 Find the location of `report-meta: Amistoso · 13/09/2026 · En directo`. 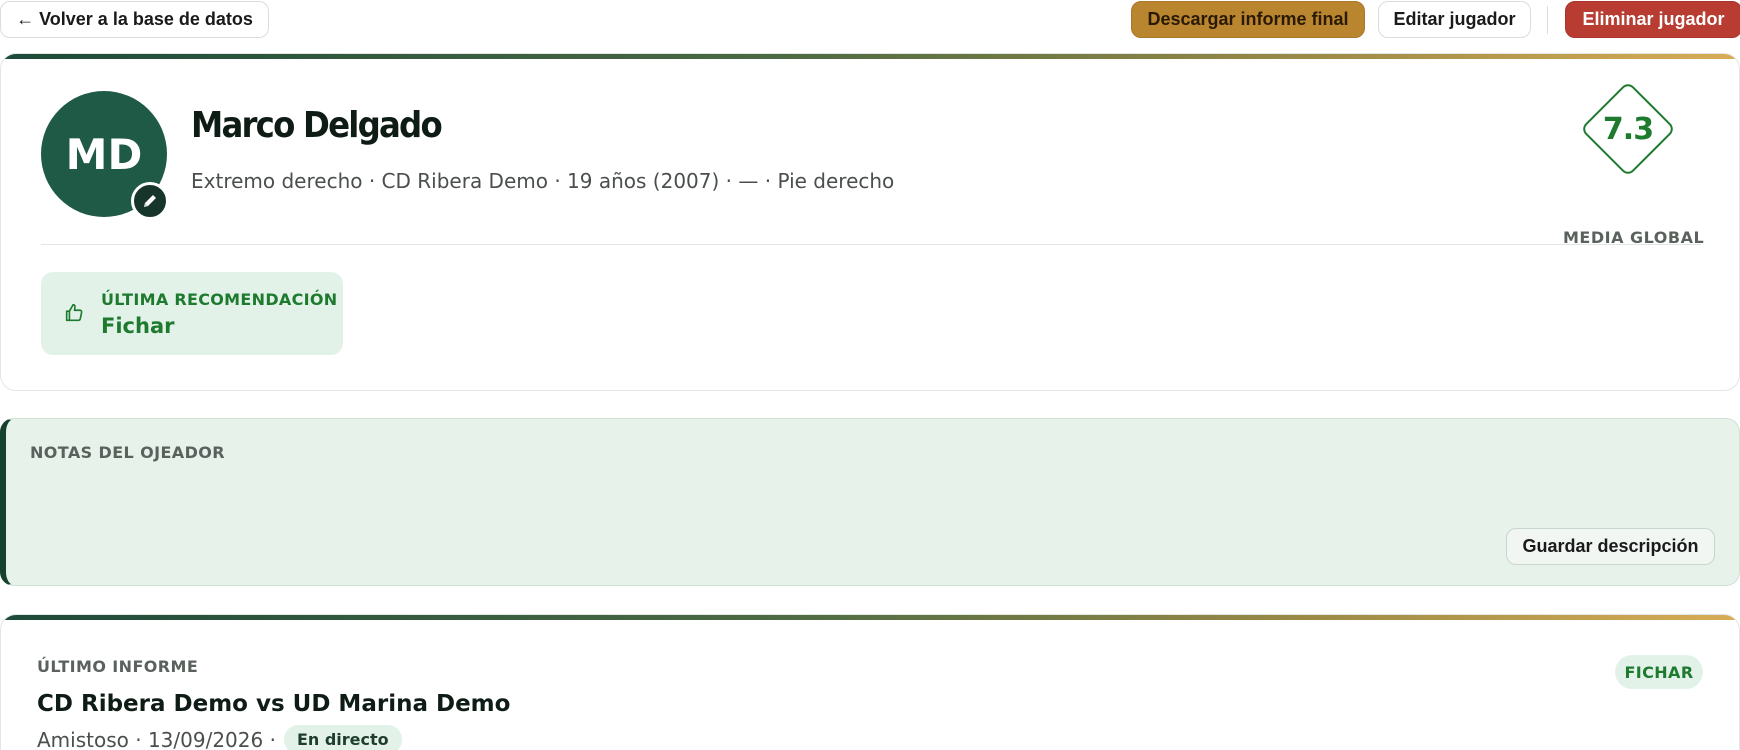

report-meta: Amistoso · 13/09/2026 · En directo is located at coordinates (219, 737).